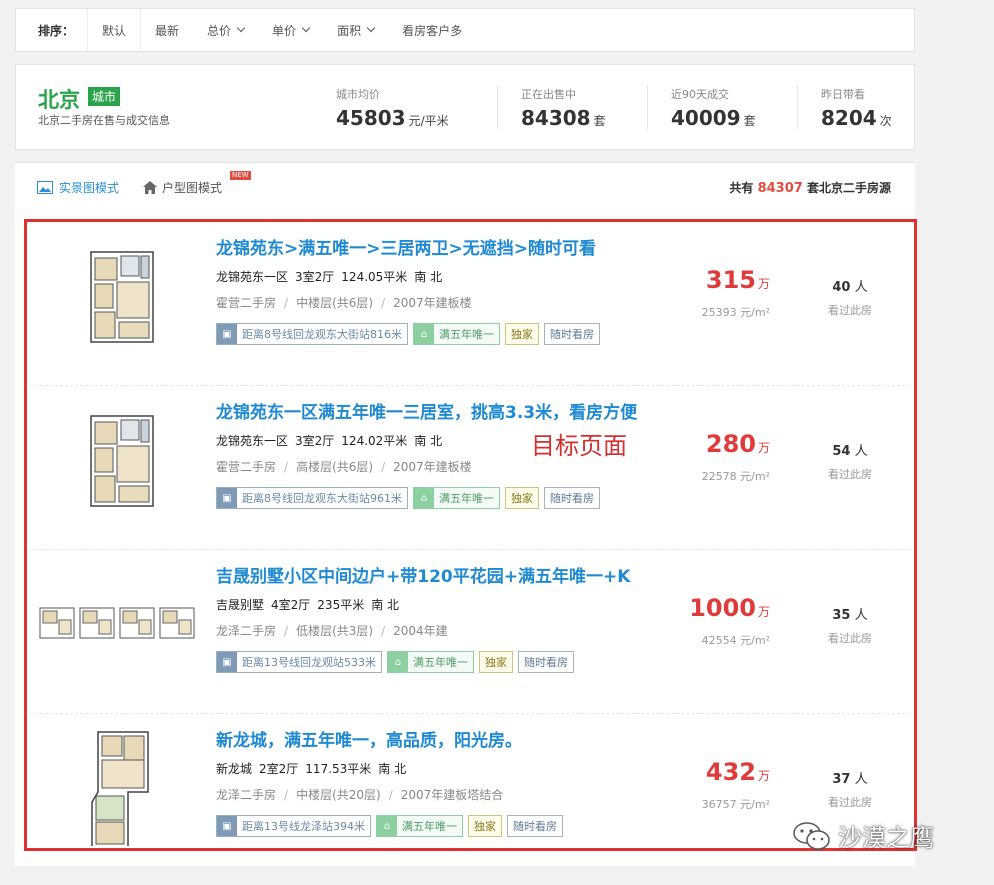 The image size is (994, 885). Describe the element at coordinates (241, 28) in the screenshot. I see `chevron-down-icon` at that location.